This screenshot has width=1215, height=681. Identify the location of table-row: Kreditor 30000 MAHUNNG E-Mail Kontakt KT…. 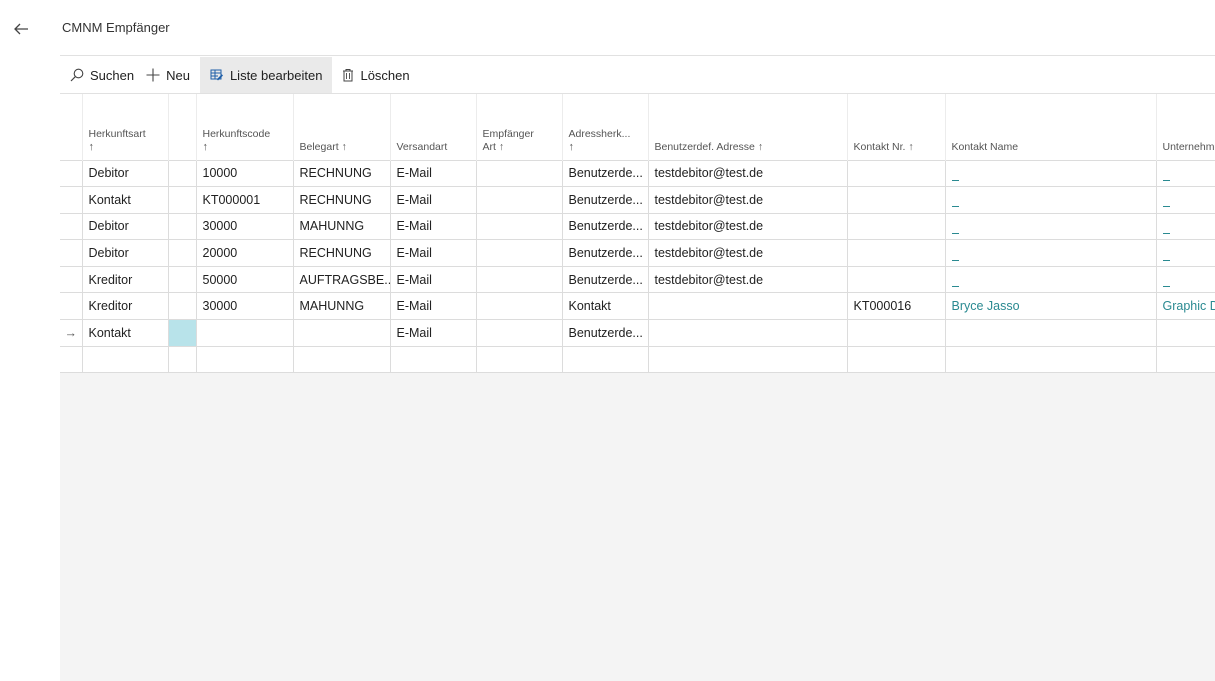
(637, 306).